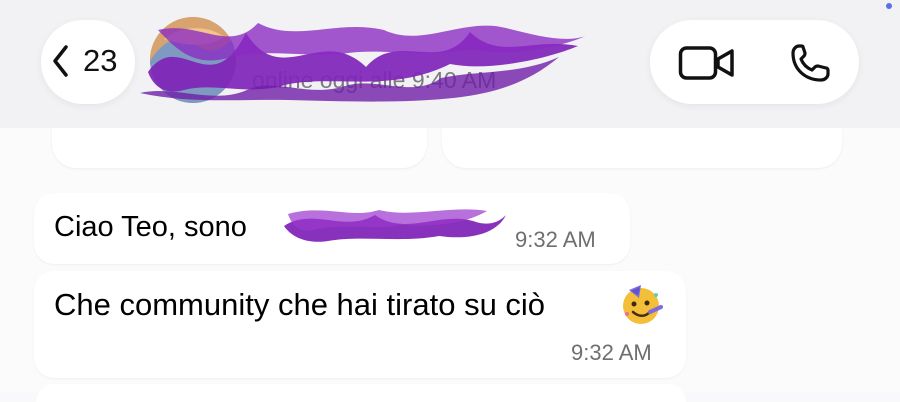  What do you see at coordinates (361, 393) in the screenshot?
I see `next-message-bubble` at bounding box center [361, 393].